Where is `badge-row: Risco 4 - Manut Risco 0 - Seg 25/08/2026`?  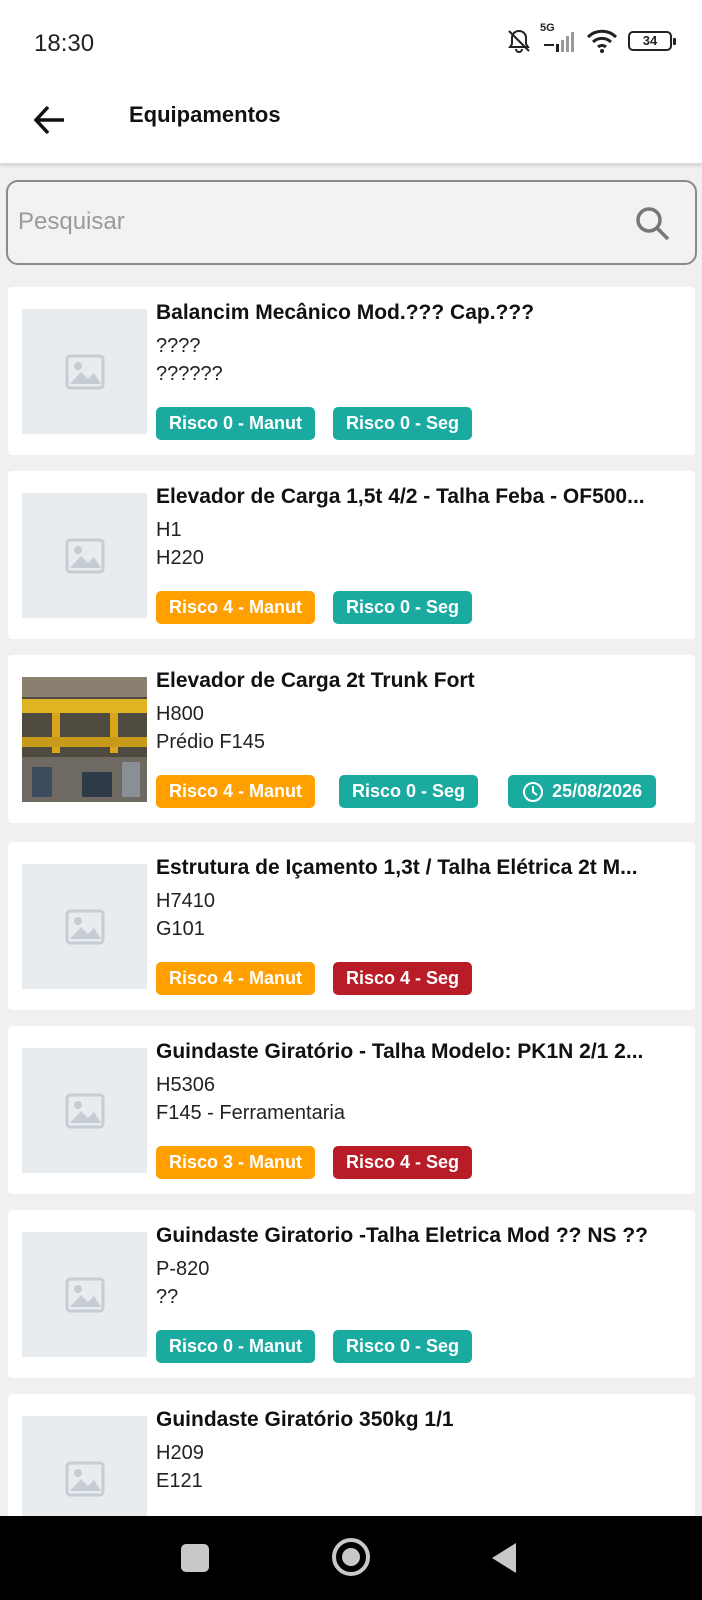 badge-row: Risco 4 - Manut Risco 0 - Seg 25/08/2026 is located at coordinates (406, 791).